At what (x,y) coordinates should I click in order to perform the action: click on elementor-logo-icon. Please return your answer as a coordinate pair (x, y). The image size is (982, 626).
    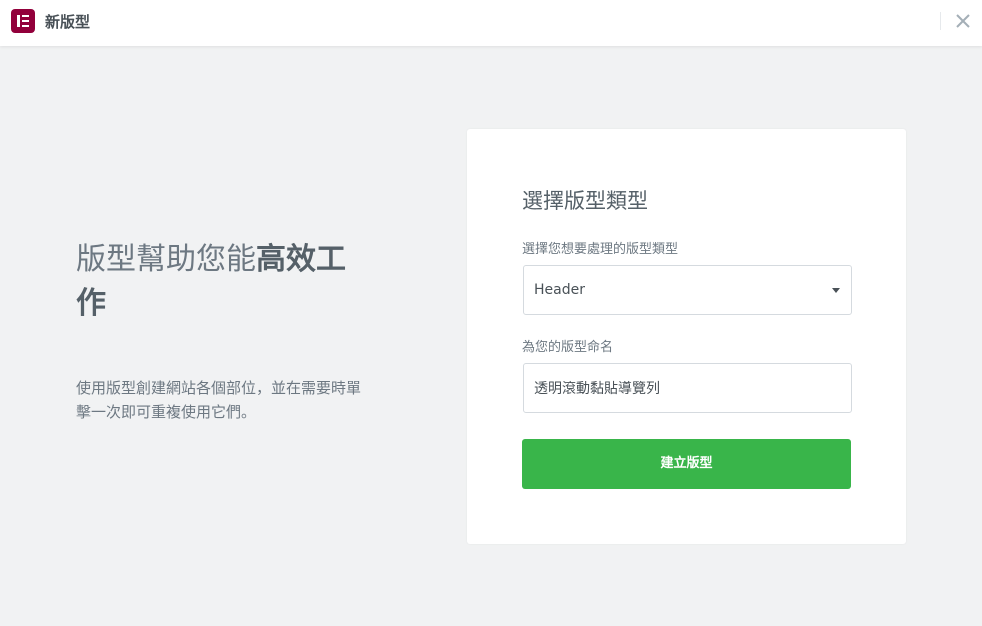
    Looking at the image, I should click on (23, 21).